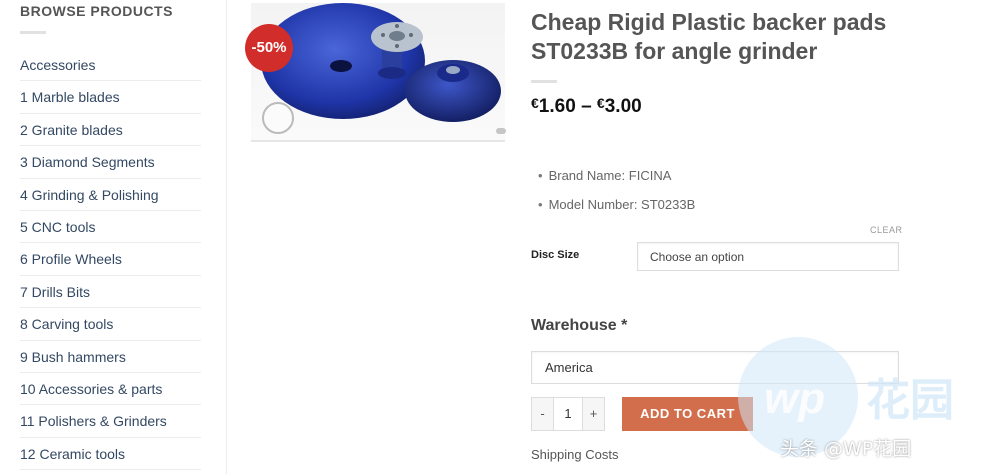 The image size is (999, 474). Describe the element at coordinates (544, 81) in the screenshot. I see `title-divider` at that location.